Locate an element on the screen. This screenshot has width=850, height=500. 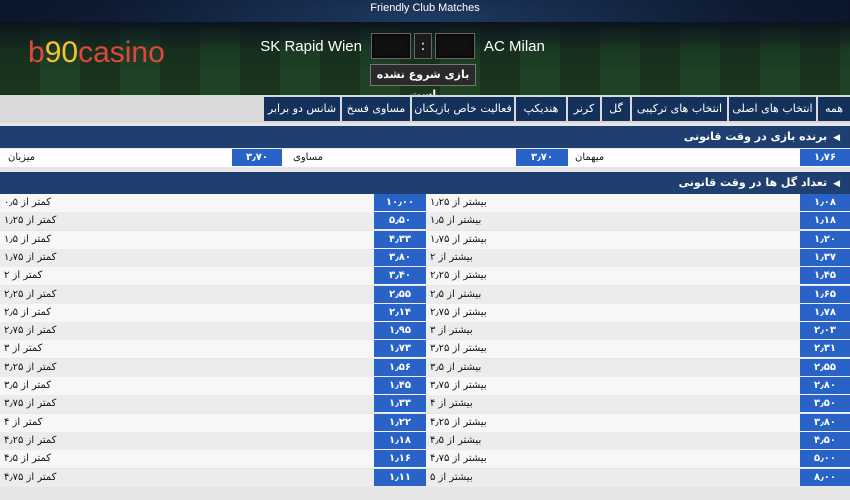
table-row: کمتر از ۲٫۲۵ ۲٫۵۵ بیشتر از ۲٫۵ ۱٫۶۵ is located at coordinates (425, 294).